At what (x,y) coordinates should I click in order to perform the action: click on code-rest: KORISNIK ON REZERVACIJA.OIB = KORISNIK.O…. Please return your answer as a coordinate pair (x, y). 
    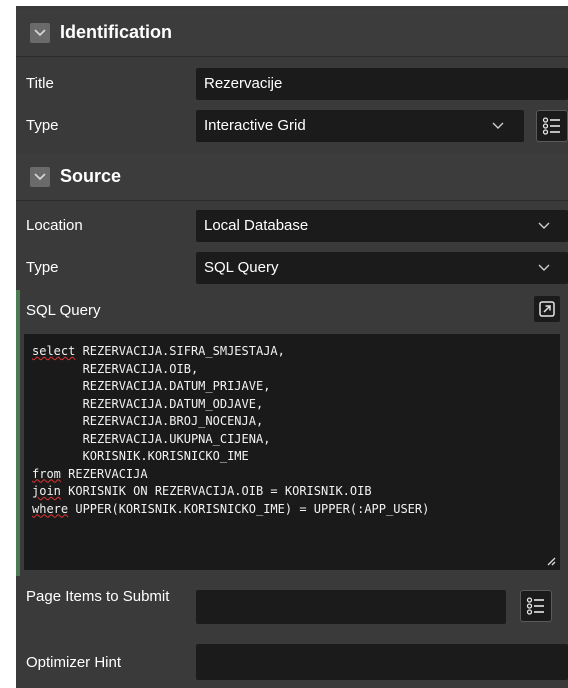
    Looking at the image, I should click on (216, 491).